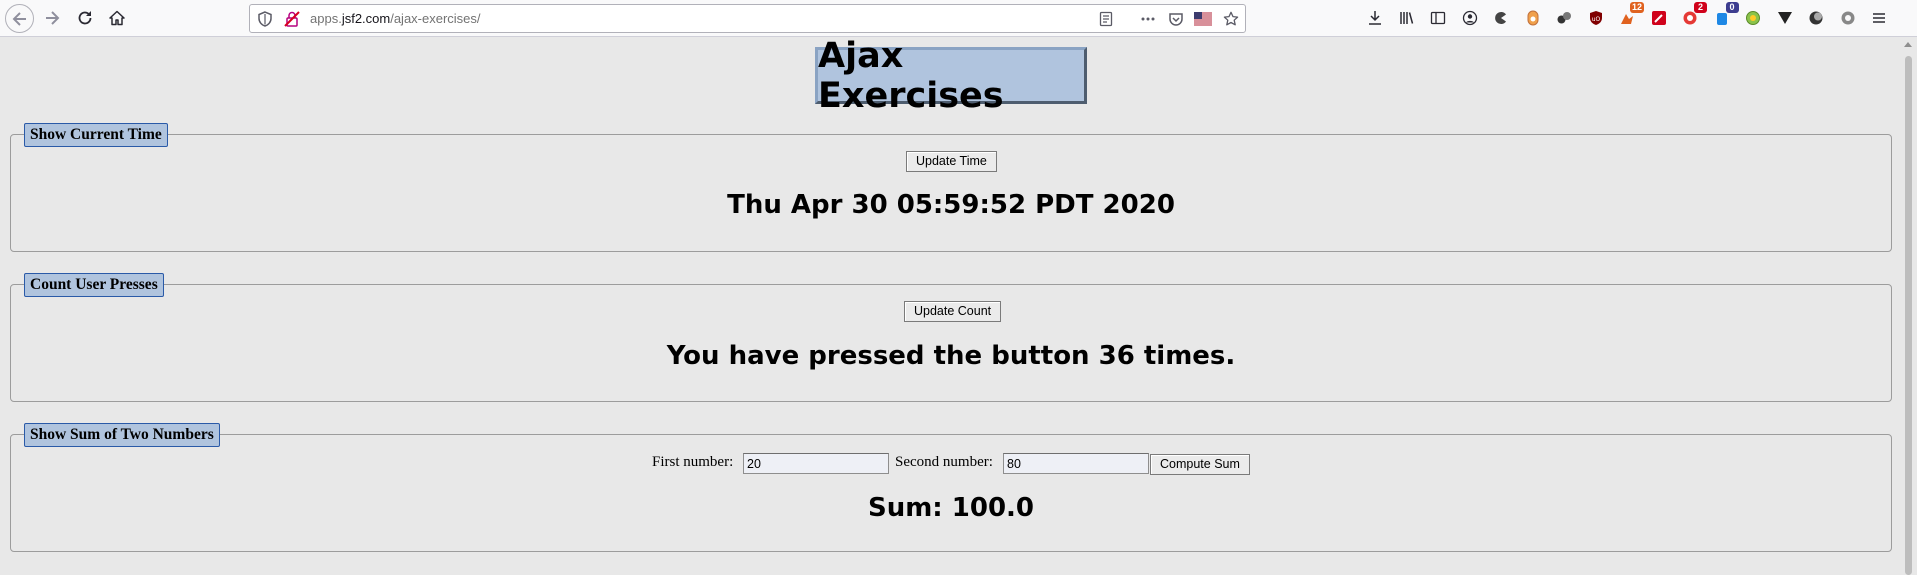 Image resolution: width=1917 pixels, height=575 pixels. I want to click on insecure-lock-icon, so click(292, 19).